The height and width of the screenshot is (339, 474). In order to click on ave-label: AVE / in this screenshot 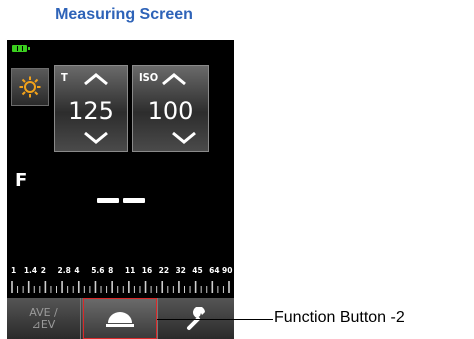, I will do `click(43, 312)`.